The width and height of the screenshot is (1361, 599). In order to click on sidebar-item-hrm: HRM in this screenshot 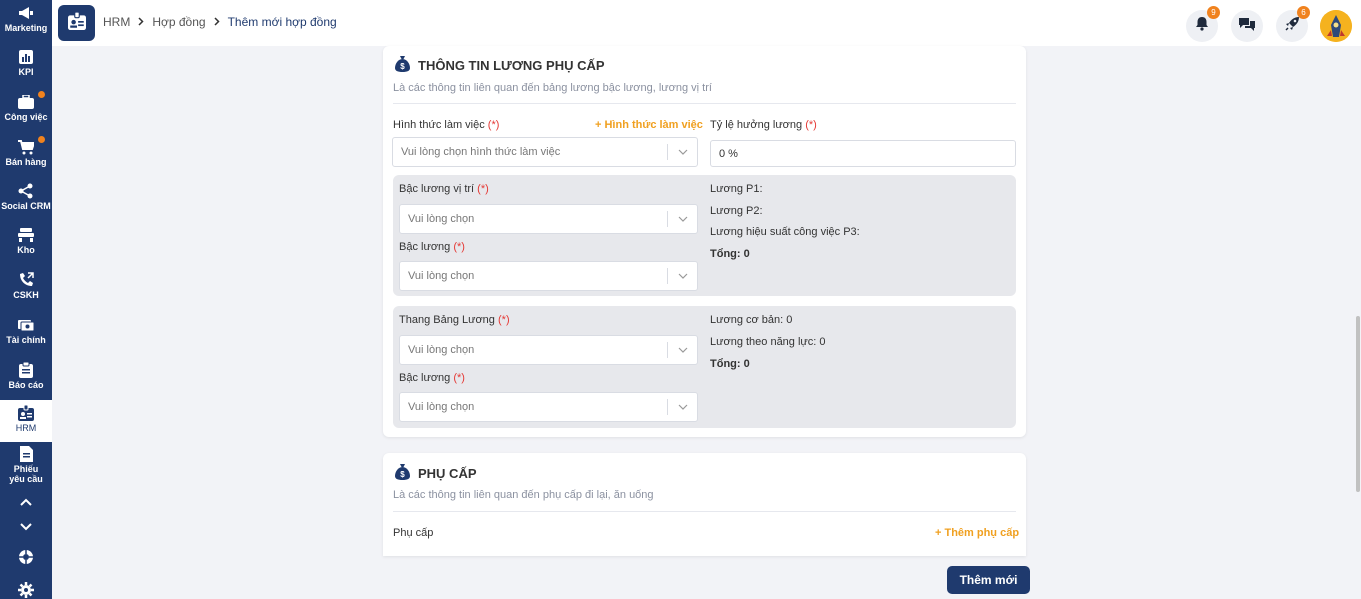, I will do `click(26, 421)`.